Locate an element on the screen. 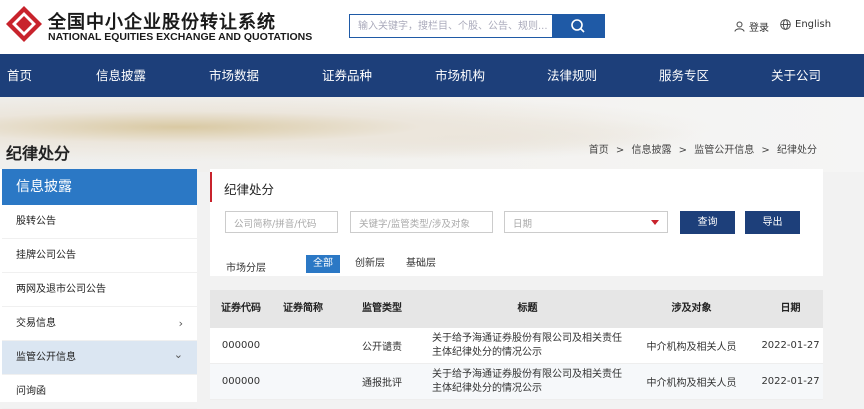 This screenshot has height=409, width=864. sidebar-item-delisted: 两网及退市公司公告 is located at coordinates (99, 290).